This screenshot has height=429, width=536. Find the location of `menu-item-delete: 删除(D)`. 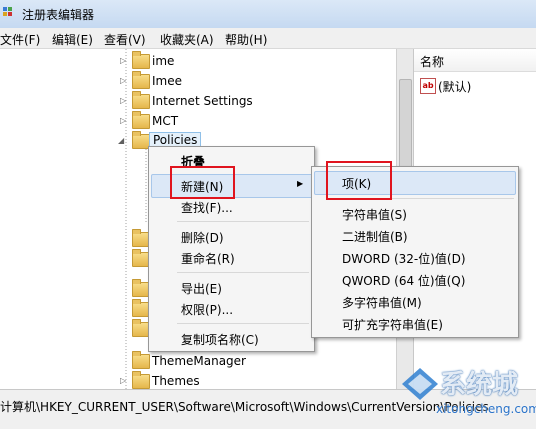

menu-item-delete: 删除(D) is located at coordinates (202, 237).